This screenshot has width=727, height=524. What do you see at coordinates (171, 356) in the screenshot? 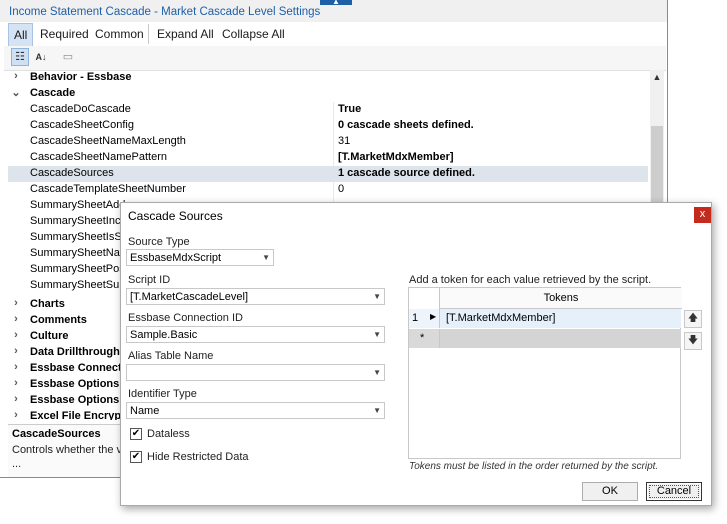
I see `alias-table-label: Alias Table Name` at bounding box center [171, 356].